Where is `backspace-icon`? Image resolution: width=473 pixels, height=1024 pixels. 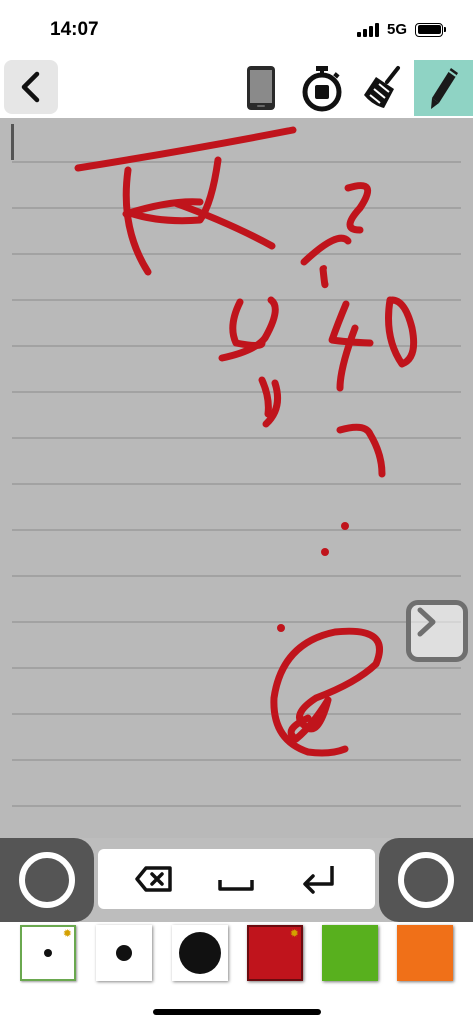
backspace-icon is located at coordinates (153, 879).